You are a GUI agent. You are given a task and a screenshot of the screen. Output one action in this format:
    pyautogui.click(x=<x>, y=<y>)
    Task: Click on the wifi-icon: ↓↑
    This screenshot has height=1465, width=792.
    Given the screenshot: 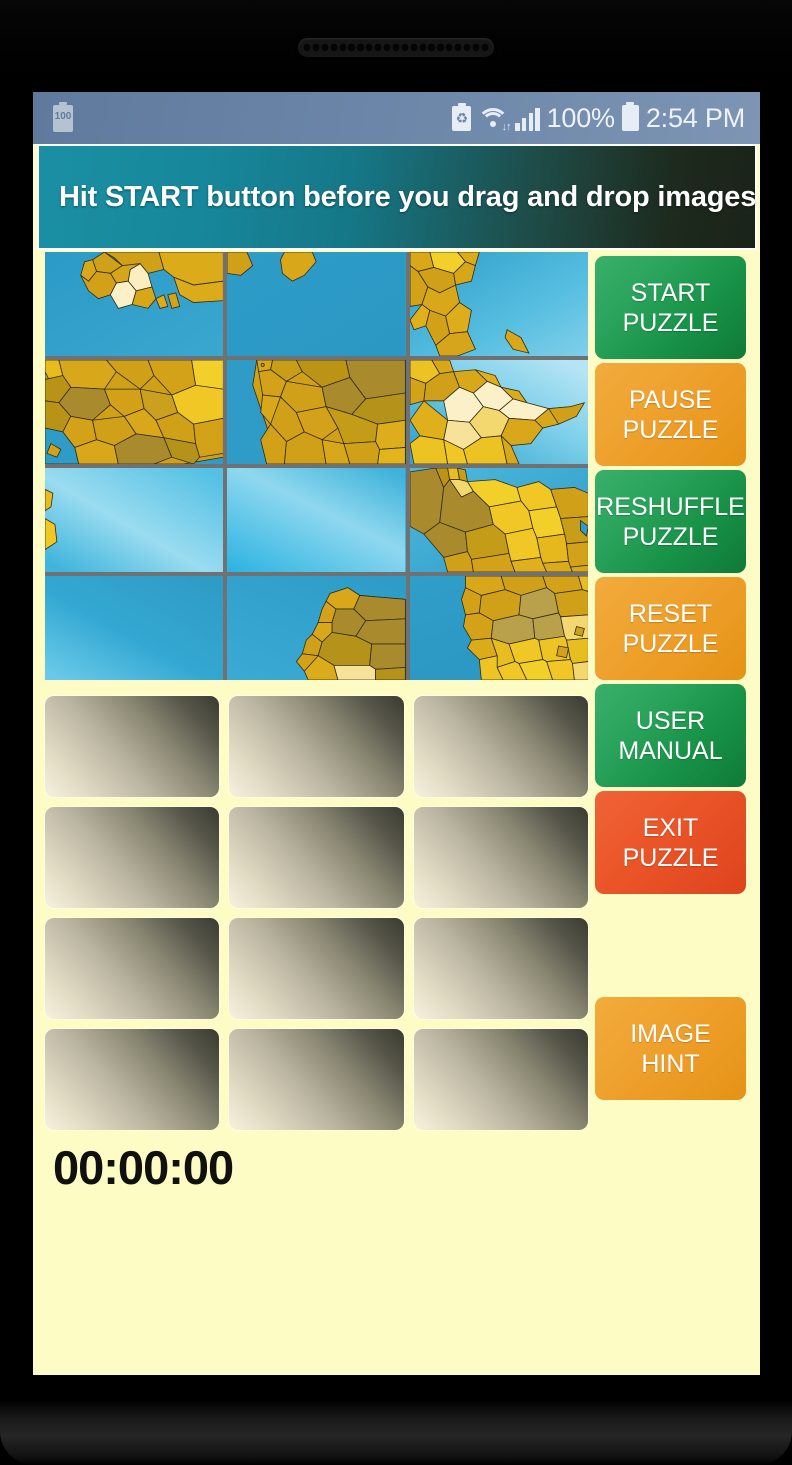 What is the action you would take?
    pyautogui.click(x=494, y=119)
    